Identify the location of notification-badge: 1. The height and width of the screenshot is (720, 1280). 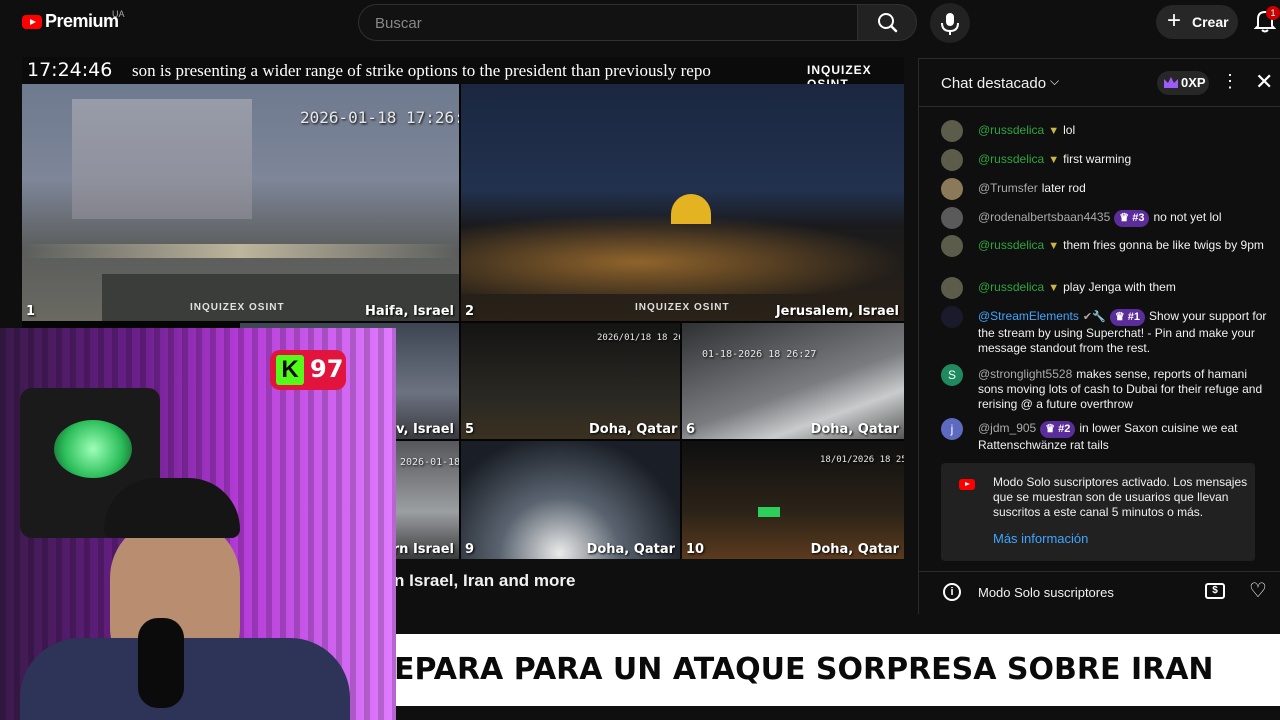
(1273, 13).